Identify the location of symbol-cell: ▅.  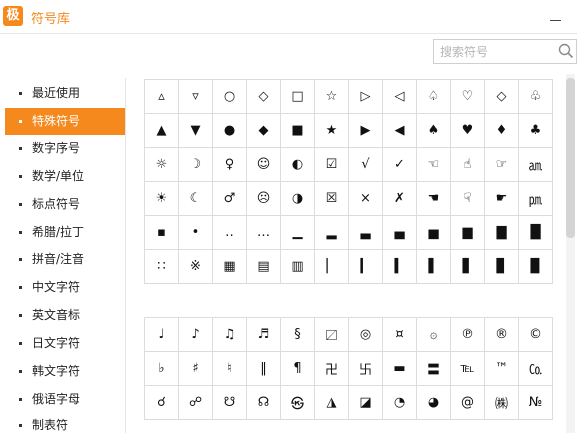
(434, 233).